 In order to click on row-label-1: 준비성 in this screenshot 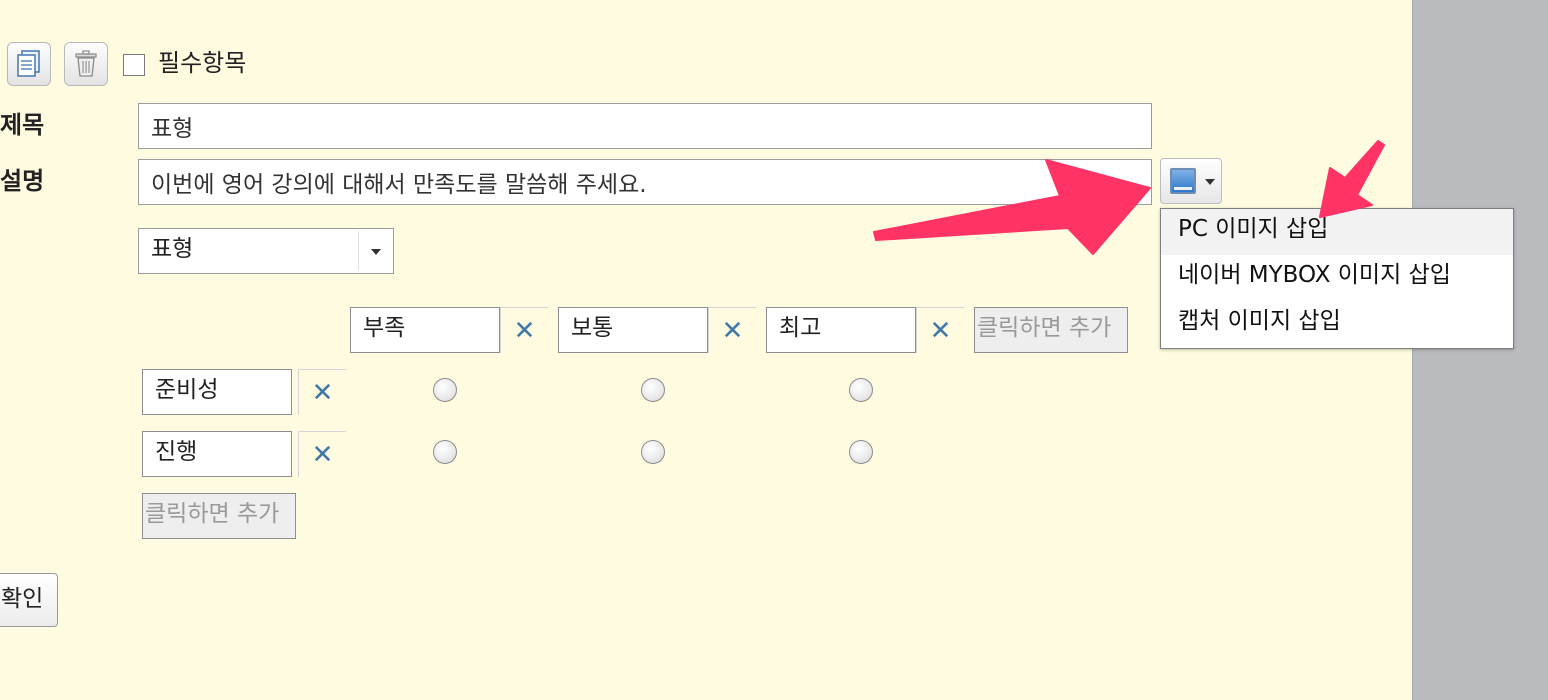, I will do `click(217, 392)`.